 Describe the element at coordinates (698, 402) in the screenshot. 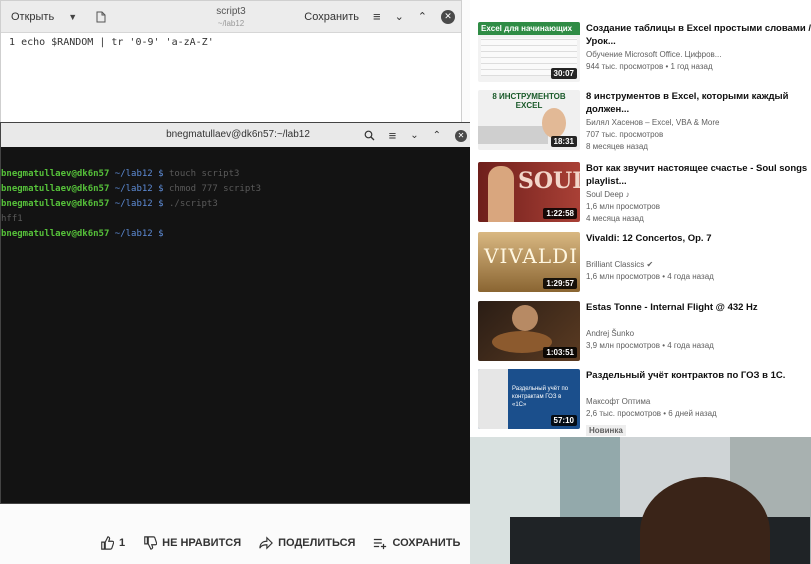

I see `channel-name: Максофт Оптима` at that location.